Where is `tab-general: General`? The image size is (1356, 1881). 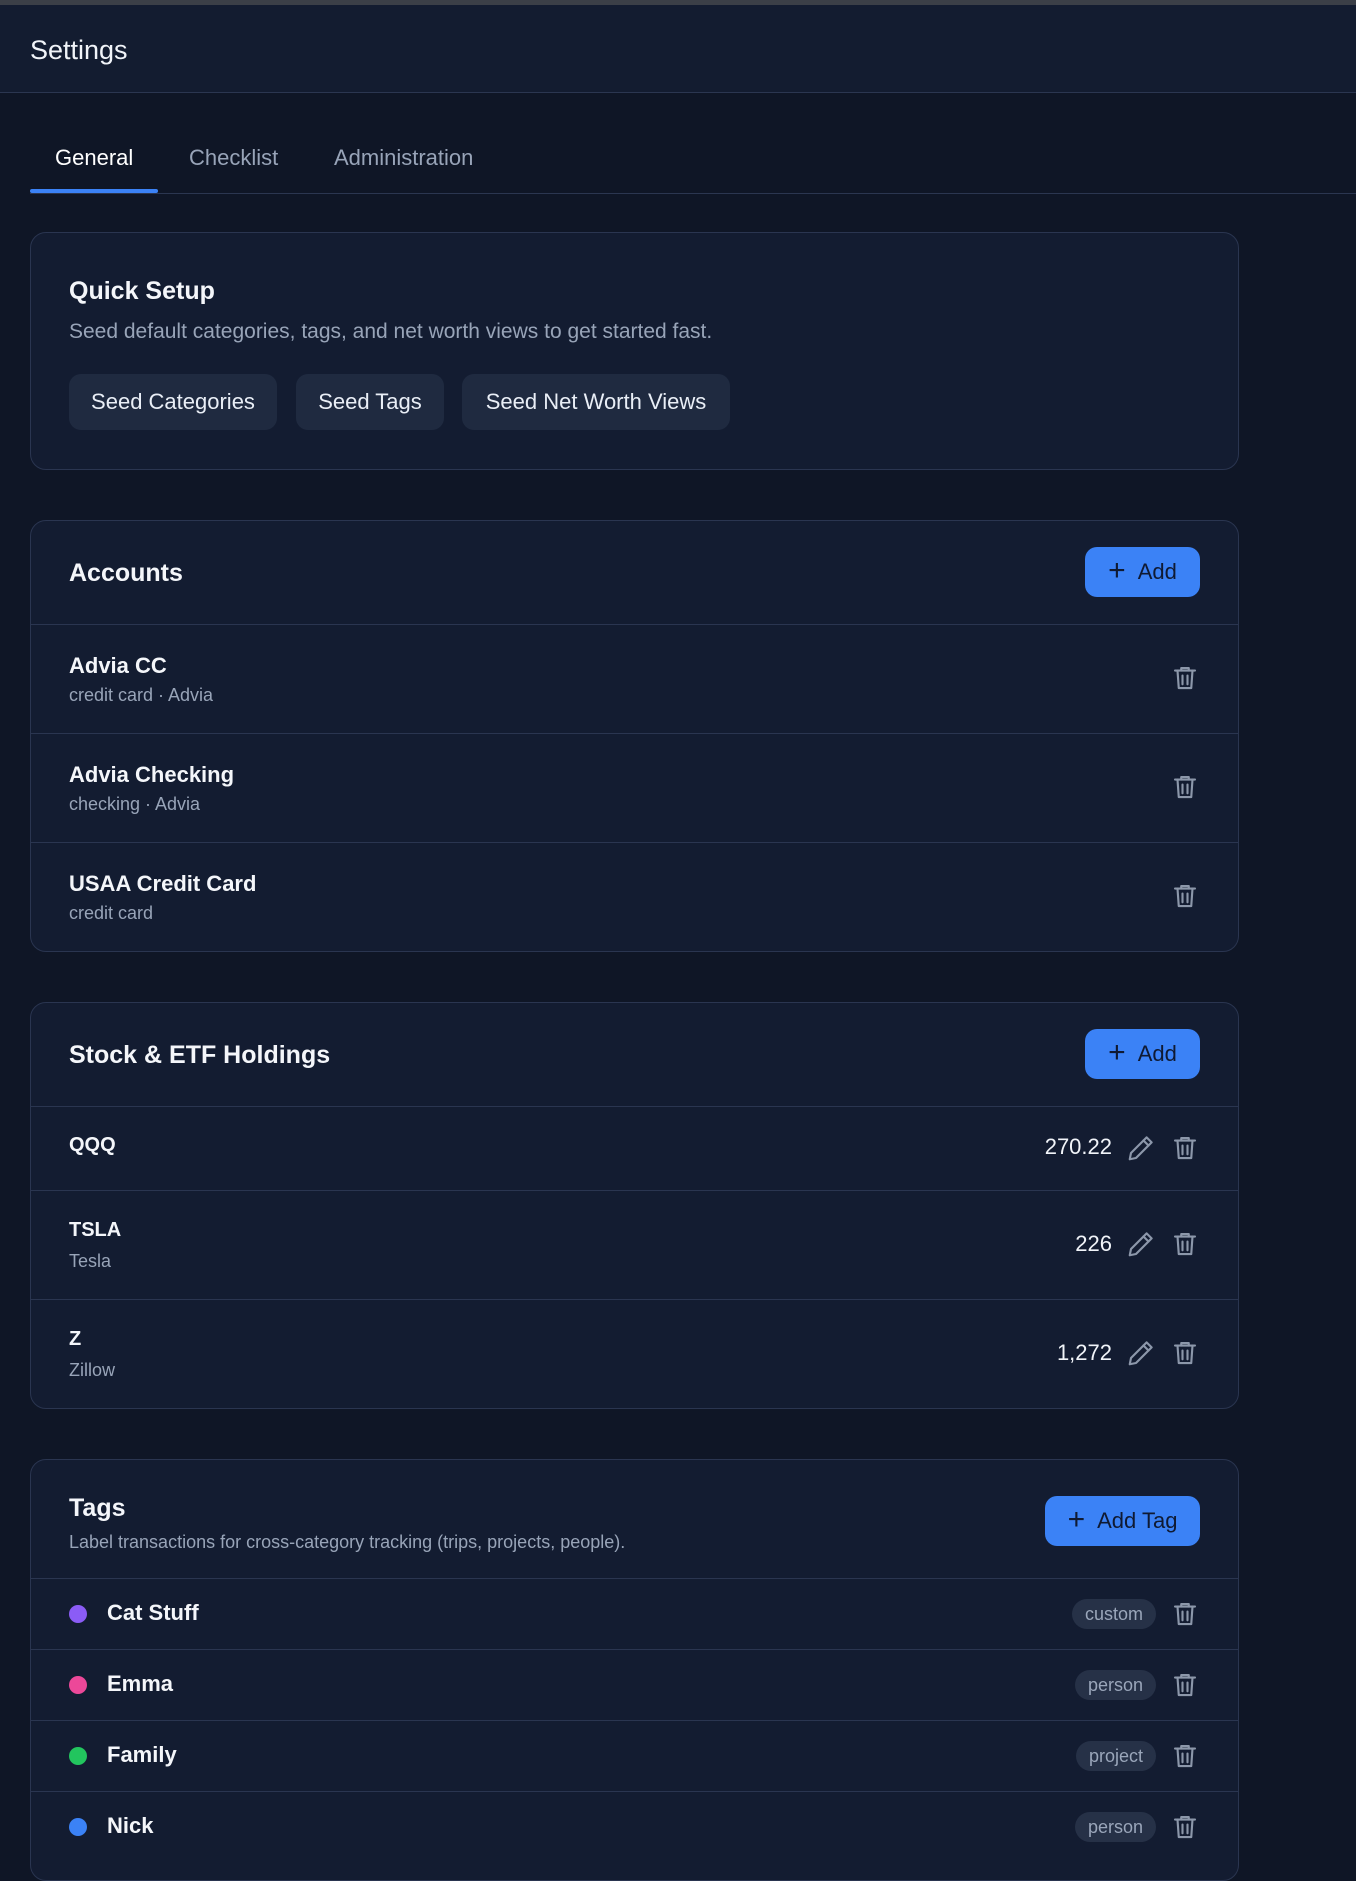 tab-general: General is located at coordinates (94, 169).